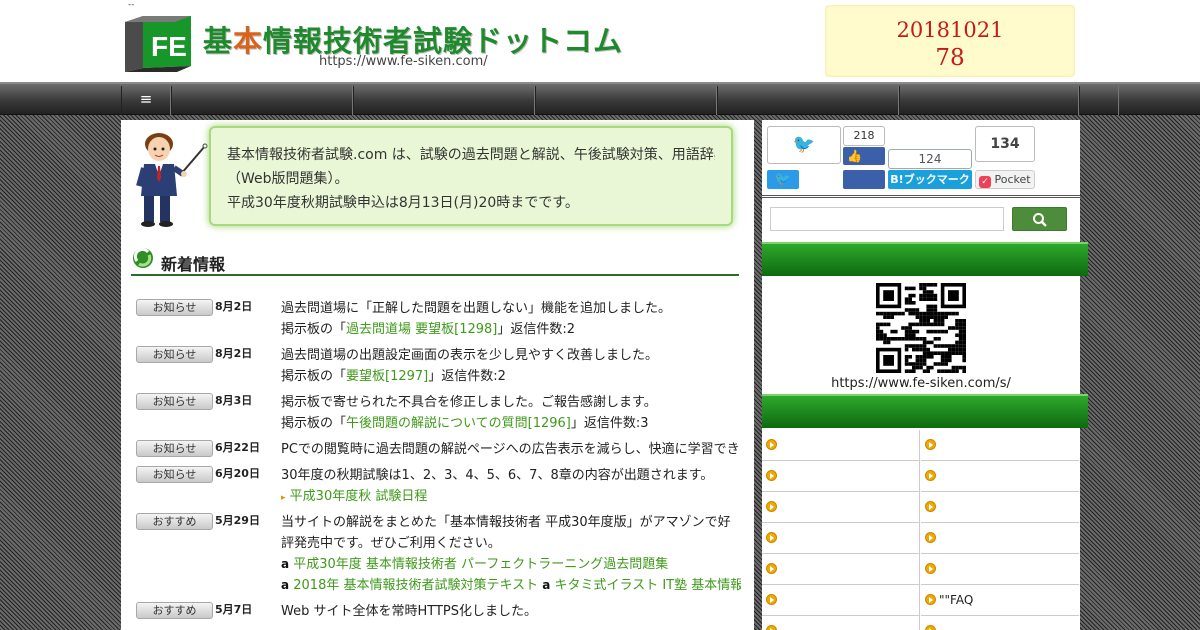 This screenshot has width=1200, height=630. Describe the element at coordinates (234, 400) in the screenshot. I see `news-date: 8月3日` at that location.